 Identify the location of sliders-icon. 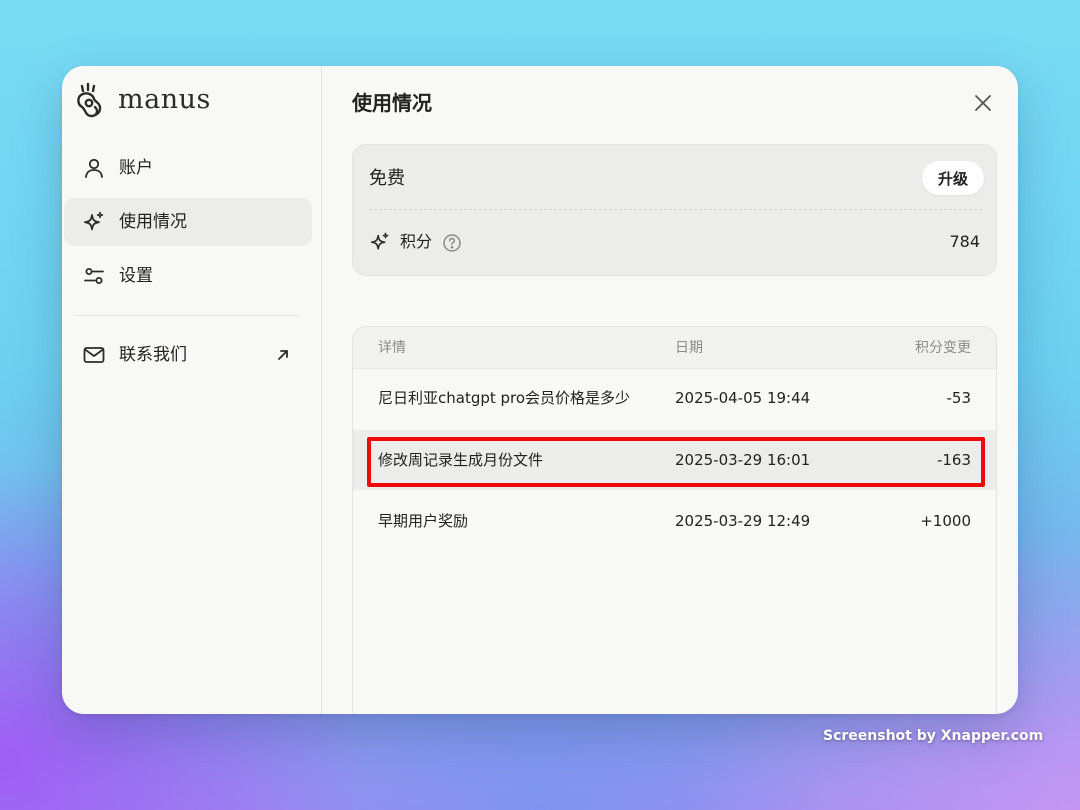
(94, 276).